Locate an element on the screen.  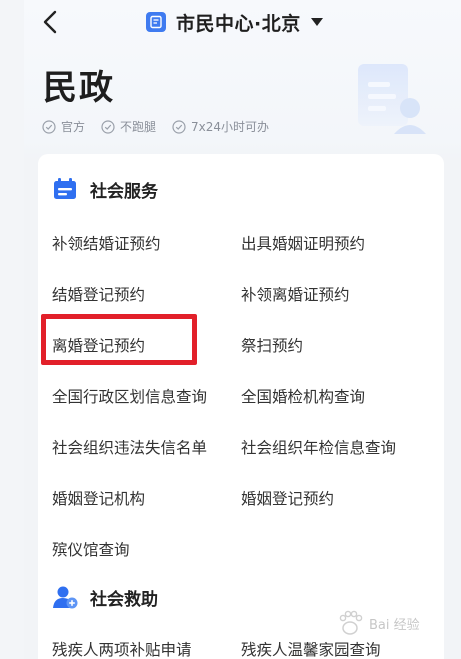
section-title: 社会服务 is located at coordinates (124, 191).